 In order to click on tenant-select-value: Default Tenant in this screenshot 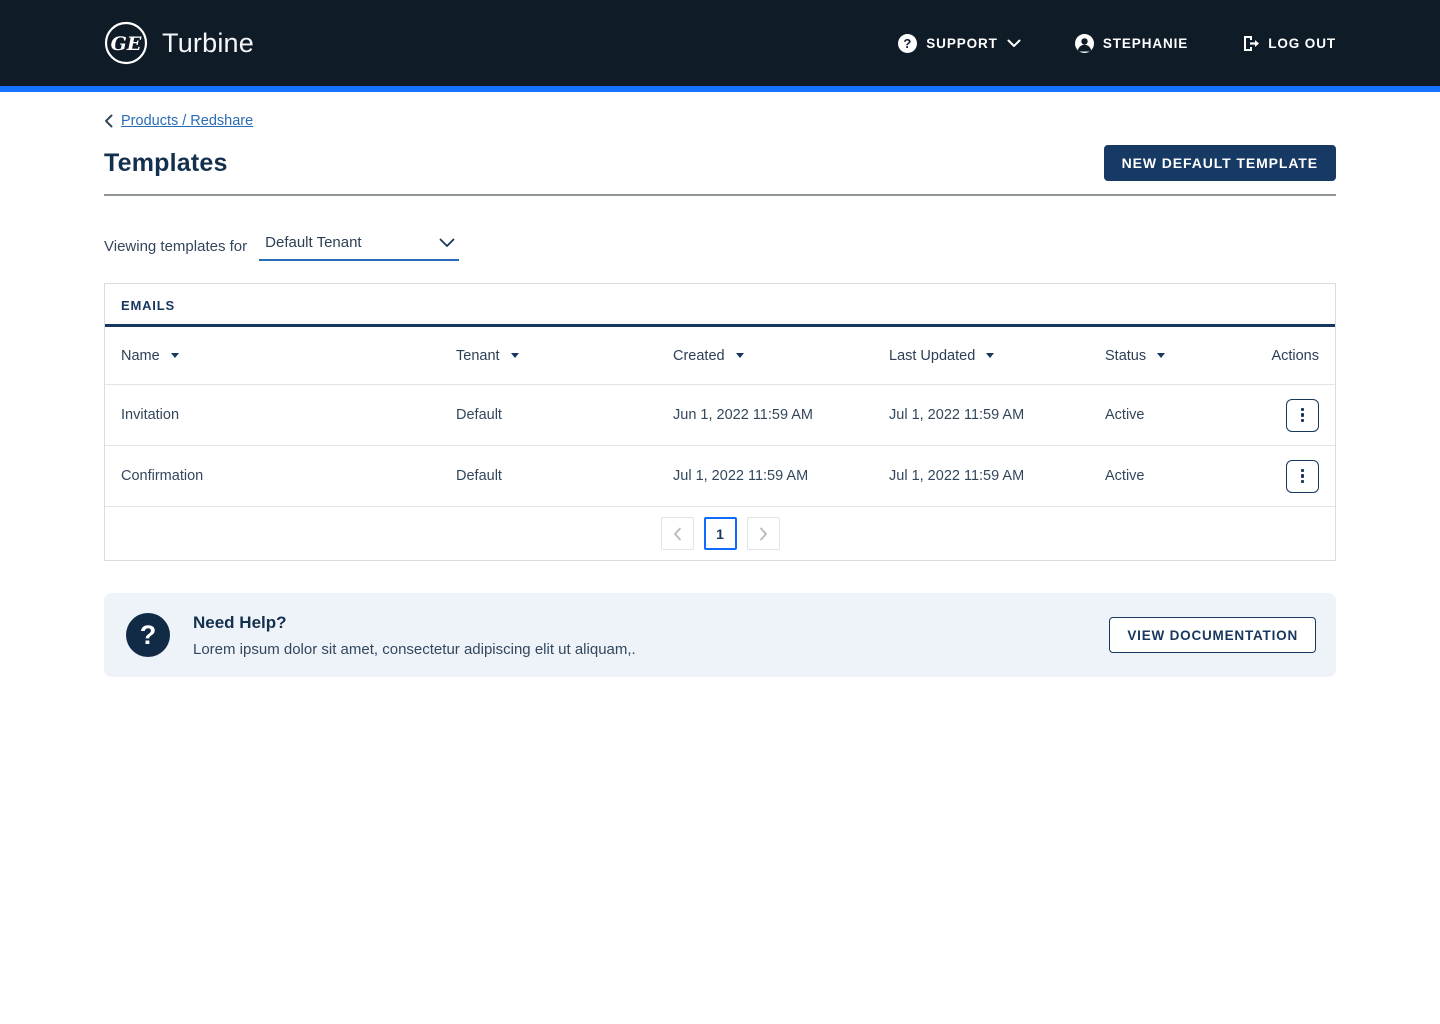, I will do `click(313, 242)`.